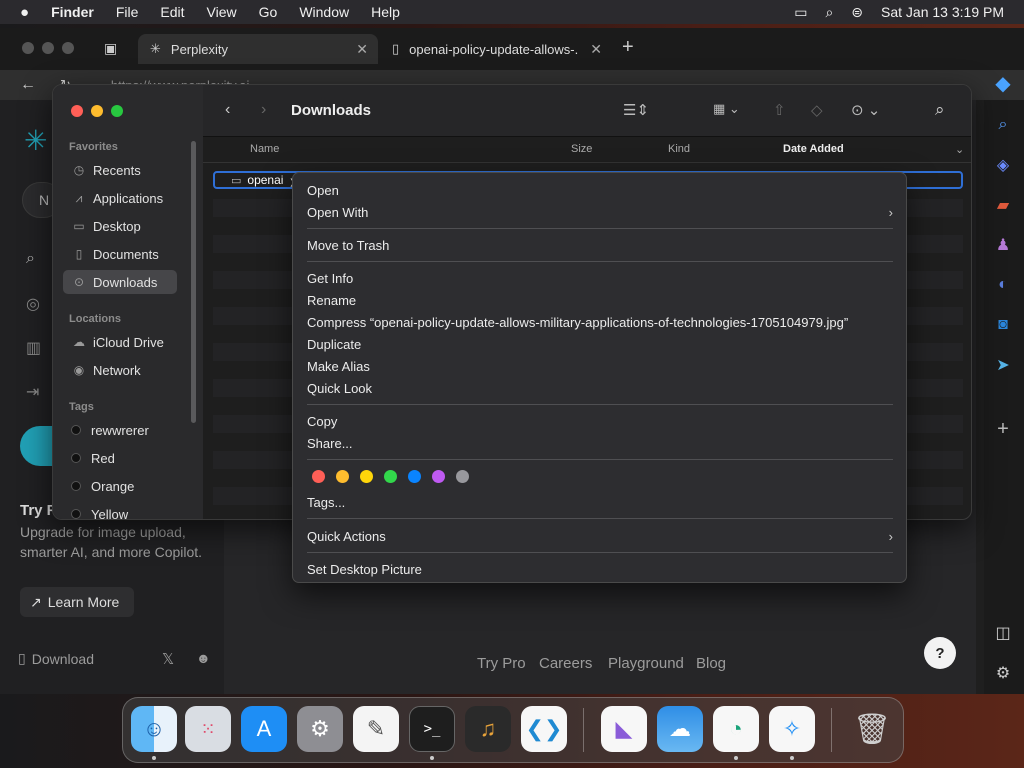 Image resolution: width=1024 pixels, height=768 pixels. Describe the element at coordinates (324, 12) in the screenshot. I see `menu-window: Window` at that location.